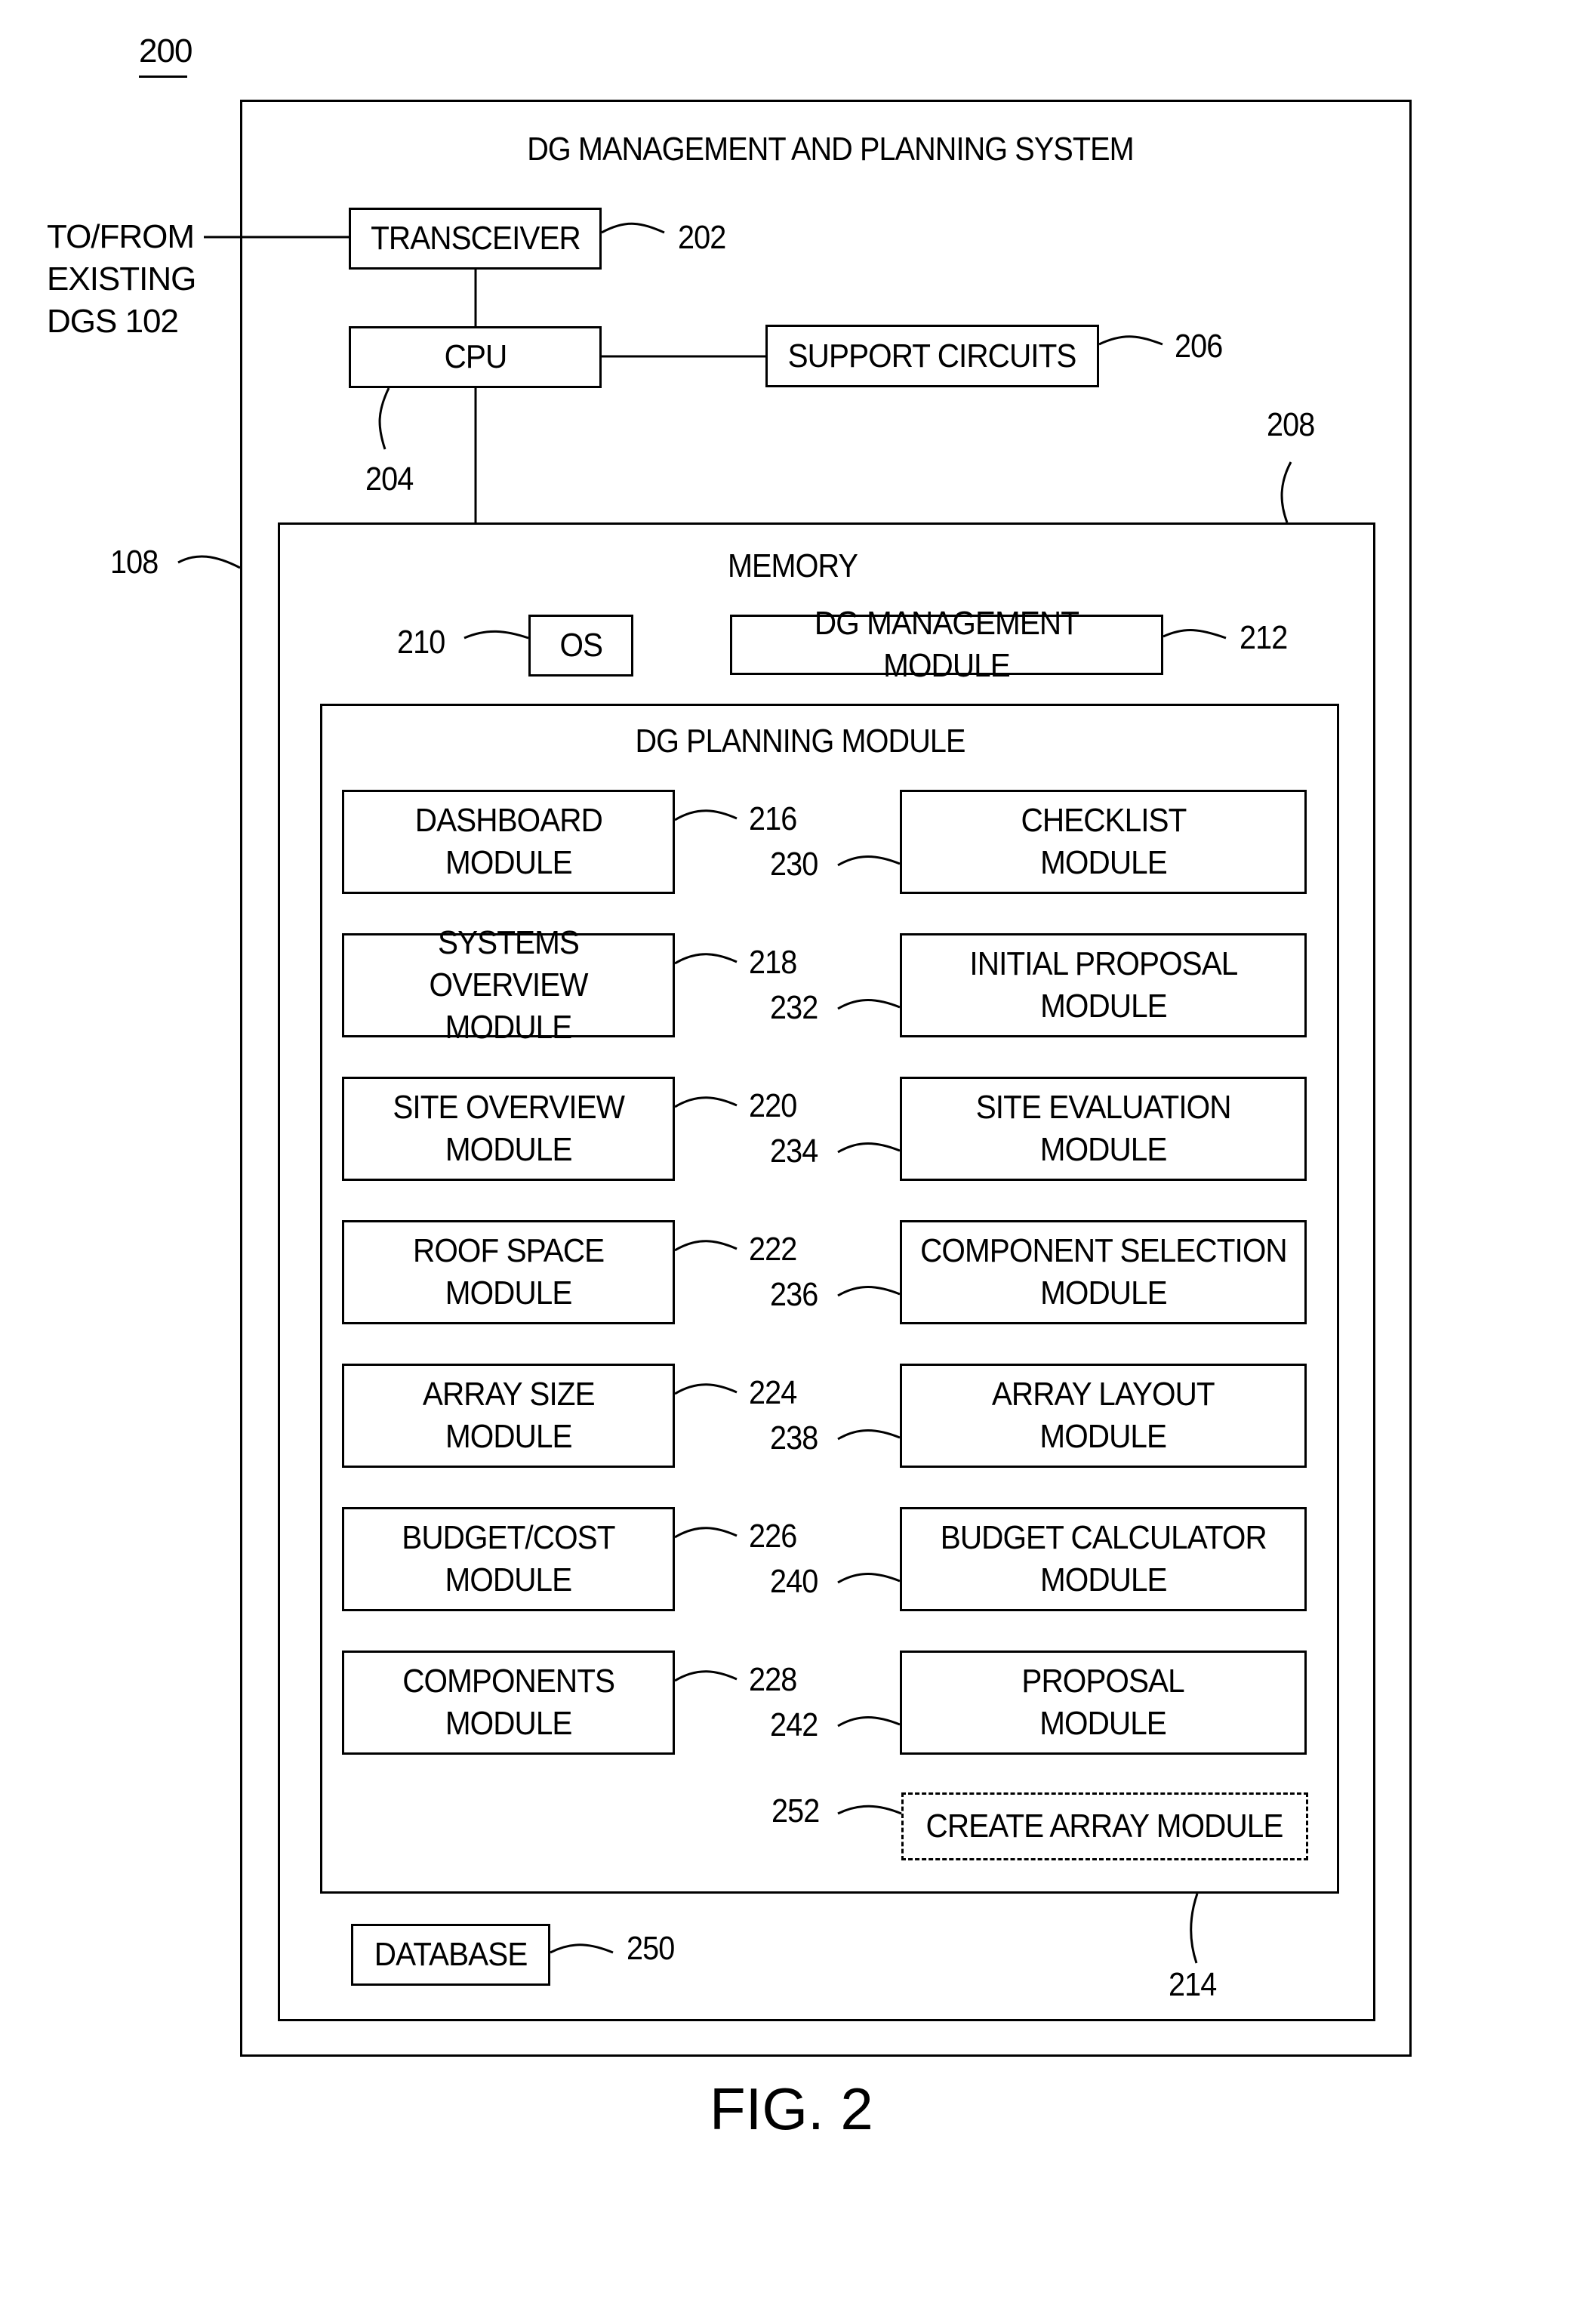 Image resolution: width=1586 pixels, height=2324 pixels. I want to click on module-box-left: SITE OVERVIEW MODULE, so click(508, 1129).